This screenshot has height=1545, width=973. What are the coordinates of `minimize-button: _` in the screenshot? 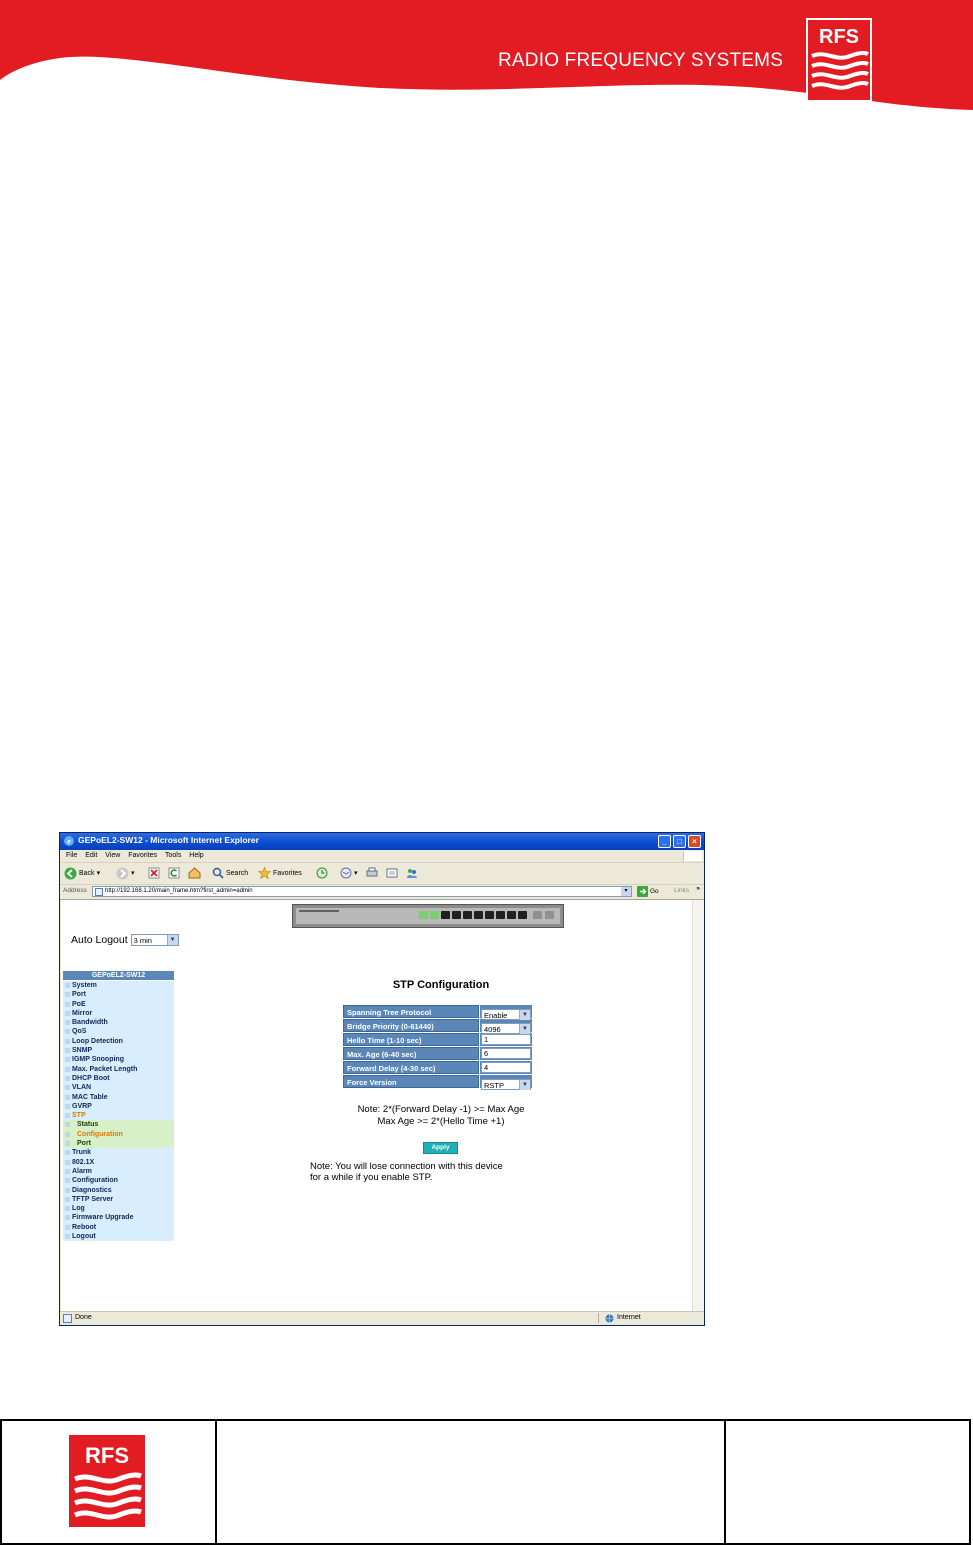 It's located at (664, 841).